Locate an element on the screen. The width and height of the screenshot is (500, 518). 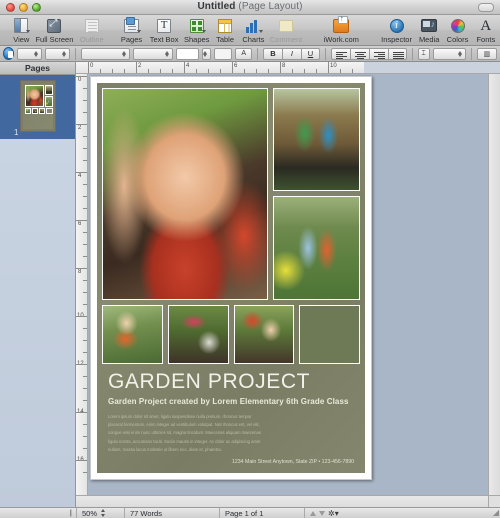
thumbnail-list: 1 is located at coordinates (37, 107).